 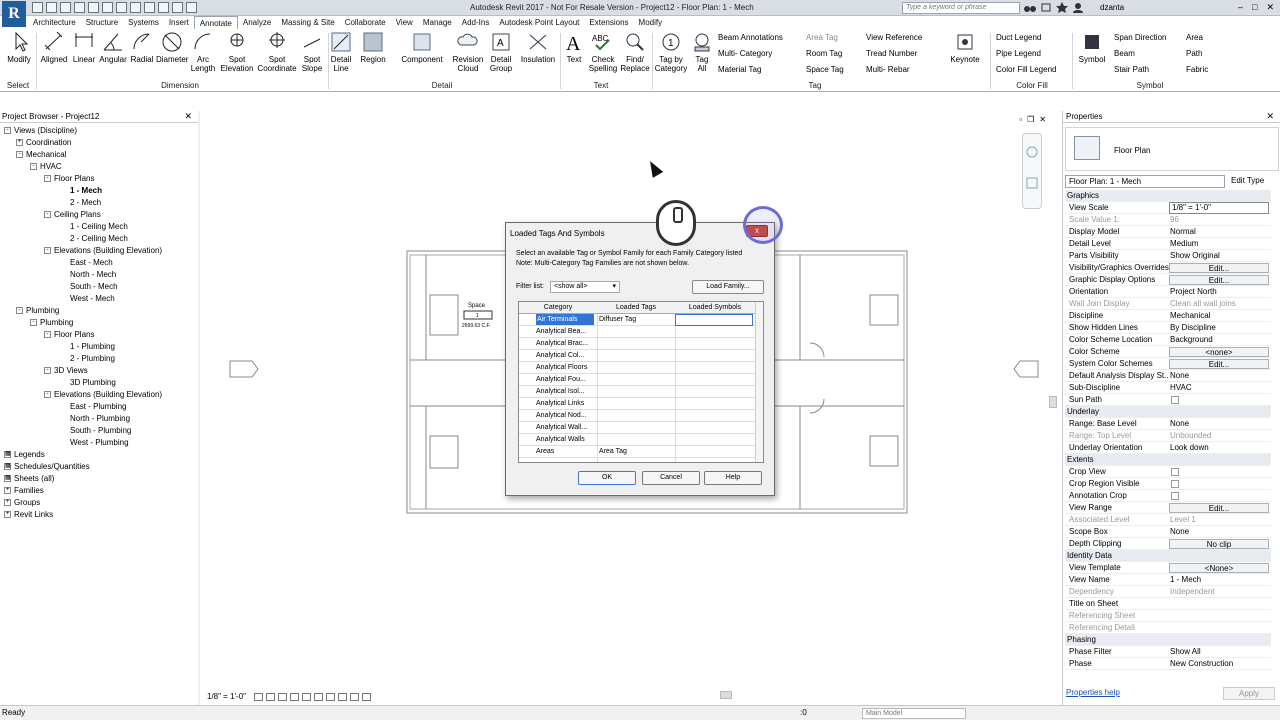 What do you see at coordinates (163, 7) in the screenshot?
I see `thin-lines-icon` at bounding box center [163, 7].